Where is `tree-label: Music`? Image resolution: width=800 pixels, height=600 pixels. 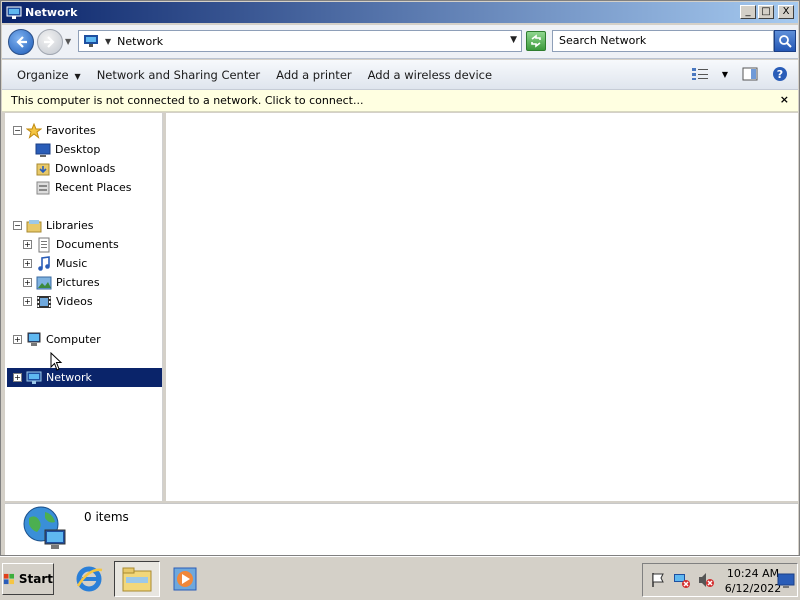
tree-label: Music is located at coordinates (72, 263).